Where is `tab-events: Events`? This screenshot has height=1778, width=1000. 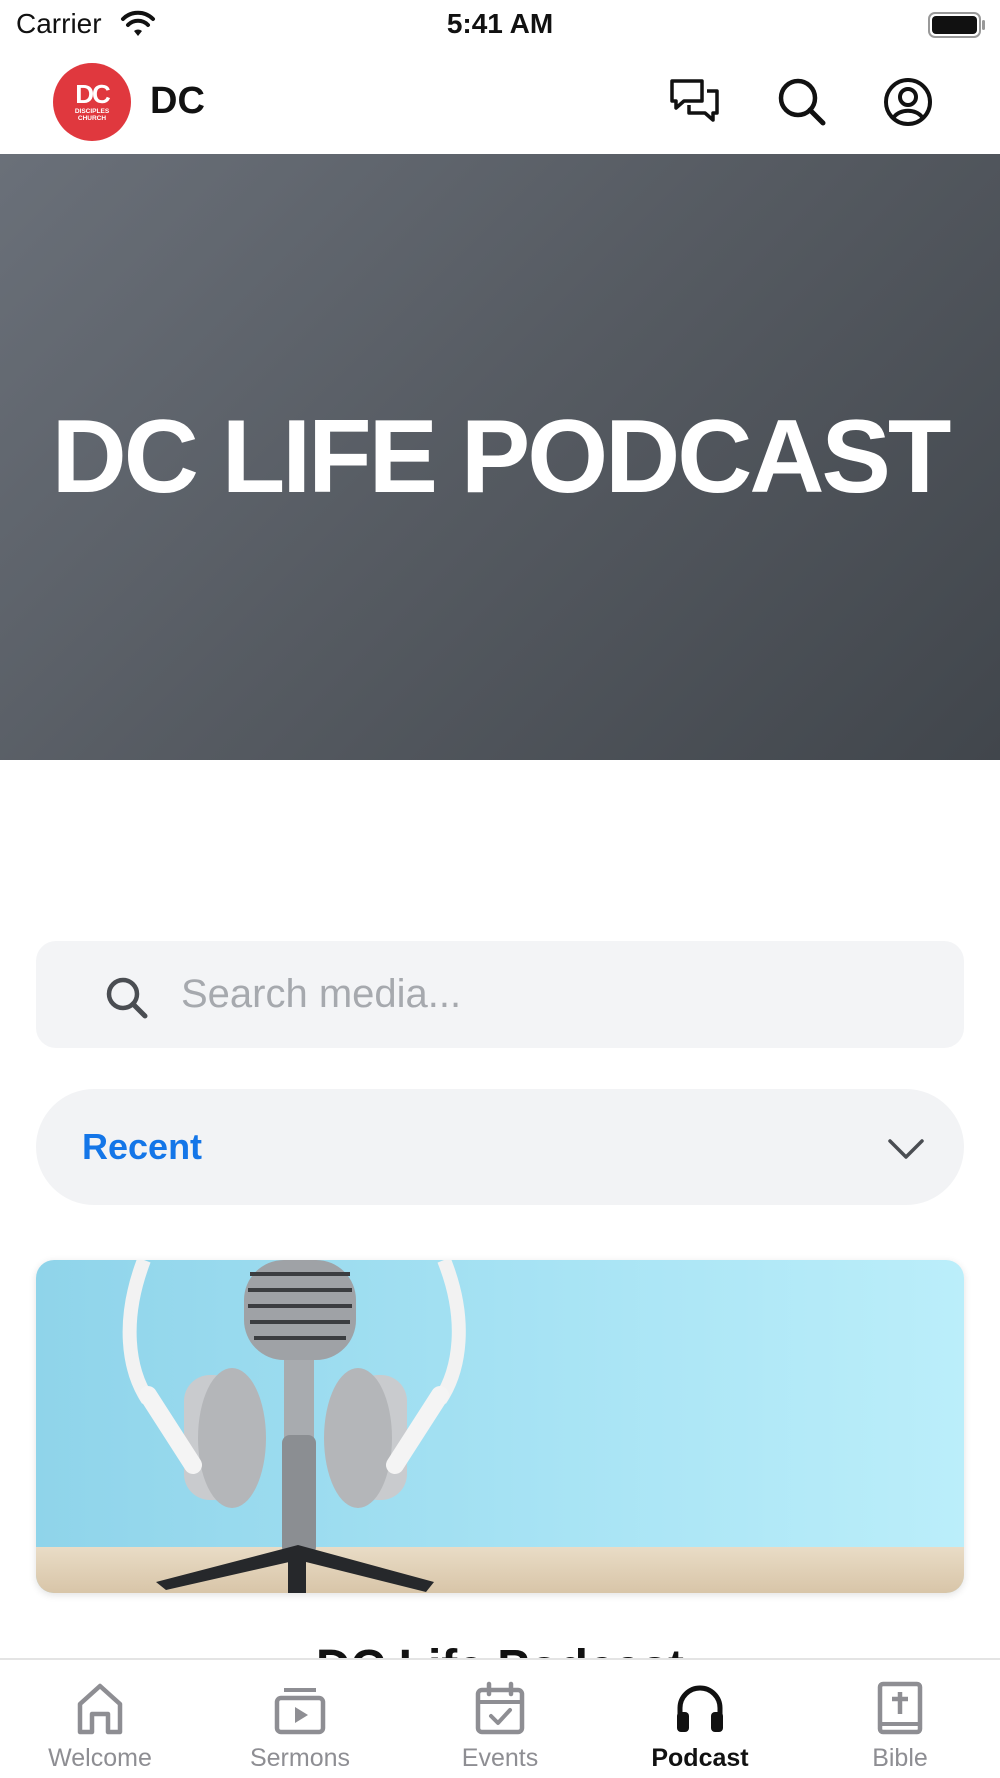 tab-events: Events is located at coordinates (500, 1719).